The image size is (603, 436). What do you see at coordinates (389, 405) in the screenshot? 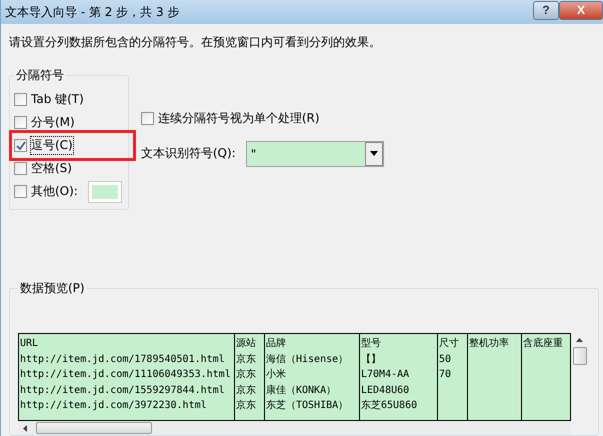
I see `table-cell-text: 东芝65U860` at bounding box center [389, 405].